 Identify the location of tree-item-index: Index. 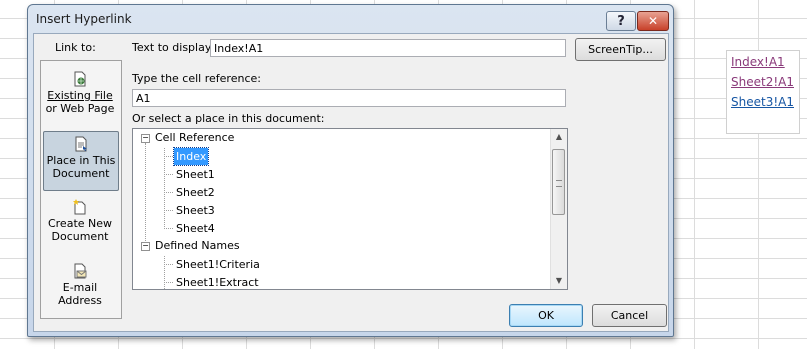
(191, 156).